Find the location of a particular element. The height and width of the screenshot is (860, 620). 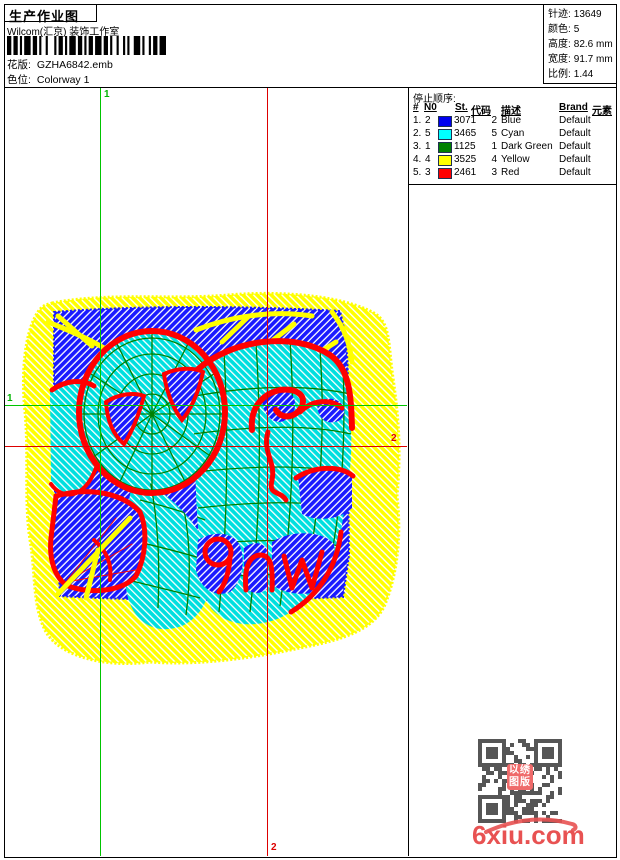

stop-row: 5. 3 2461 3 Red Default is located at coordinates (512, 173).